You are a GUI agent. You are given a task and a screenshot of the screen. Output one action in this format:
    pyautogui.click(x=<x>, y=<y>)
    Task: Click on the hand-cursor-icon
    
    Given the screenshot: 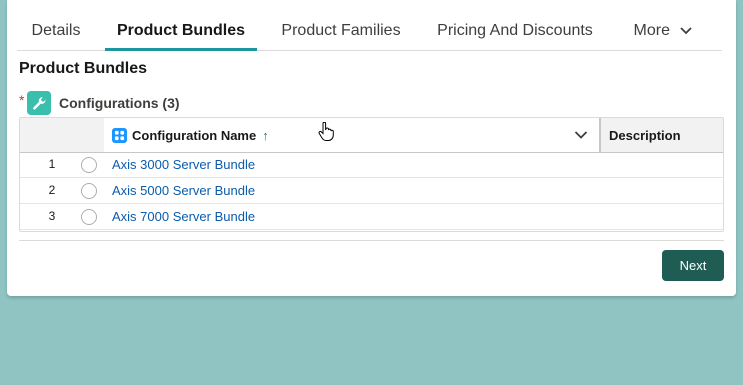 What is the action you would take?
    pyautogui.click(x=326, y=134)
    